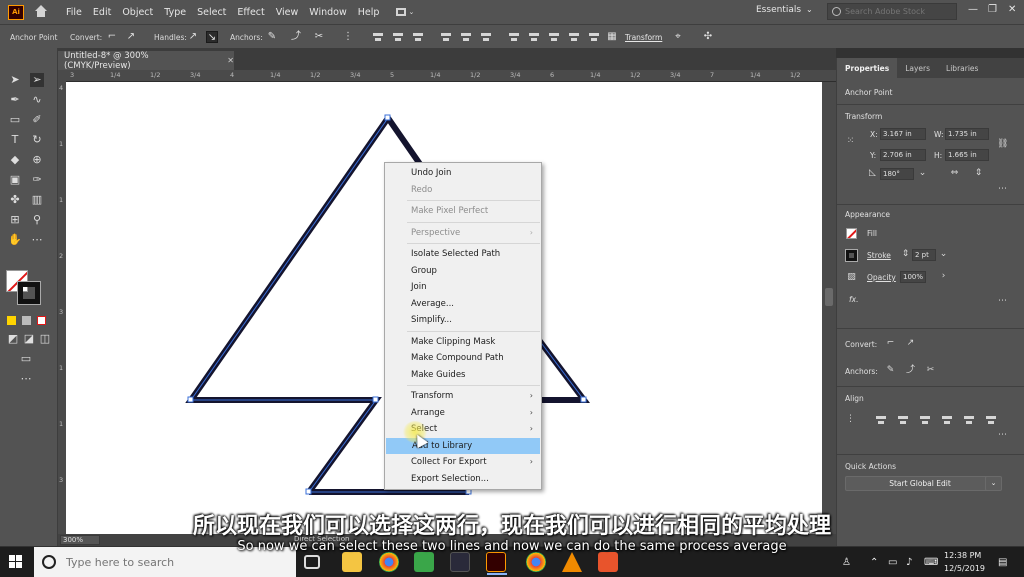 Image resolution: width=1024 pixels, height=577 pixels. Describe the element at coordinates (917, 68) in the screenshot. I see `tab-layers: Layers` at that location.